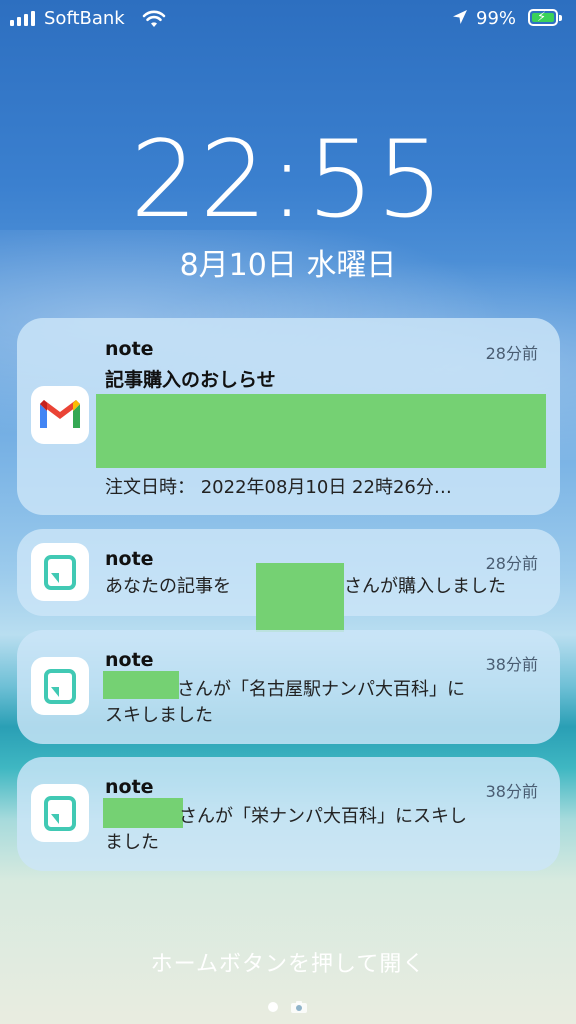 The width and height of the screenshot is (576, 1024). I want to click on notification-body: さんが購入しました, so click(425, 586).